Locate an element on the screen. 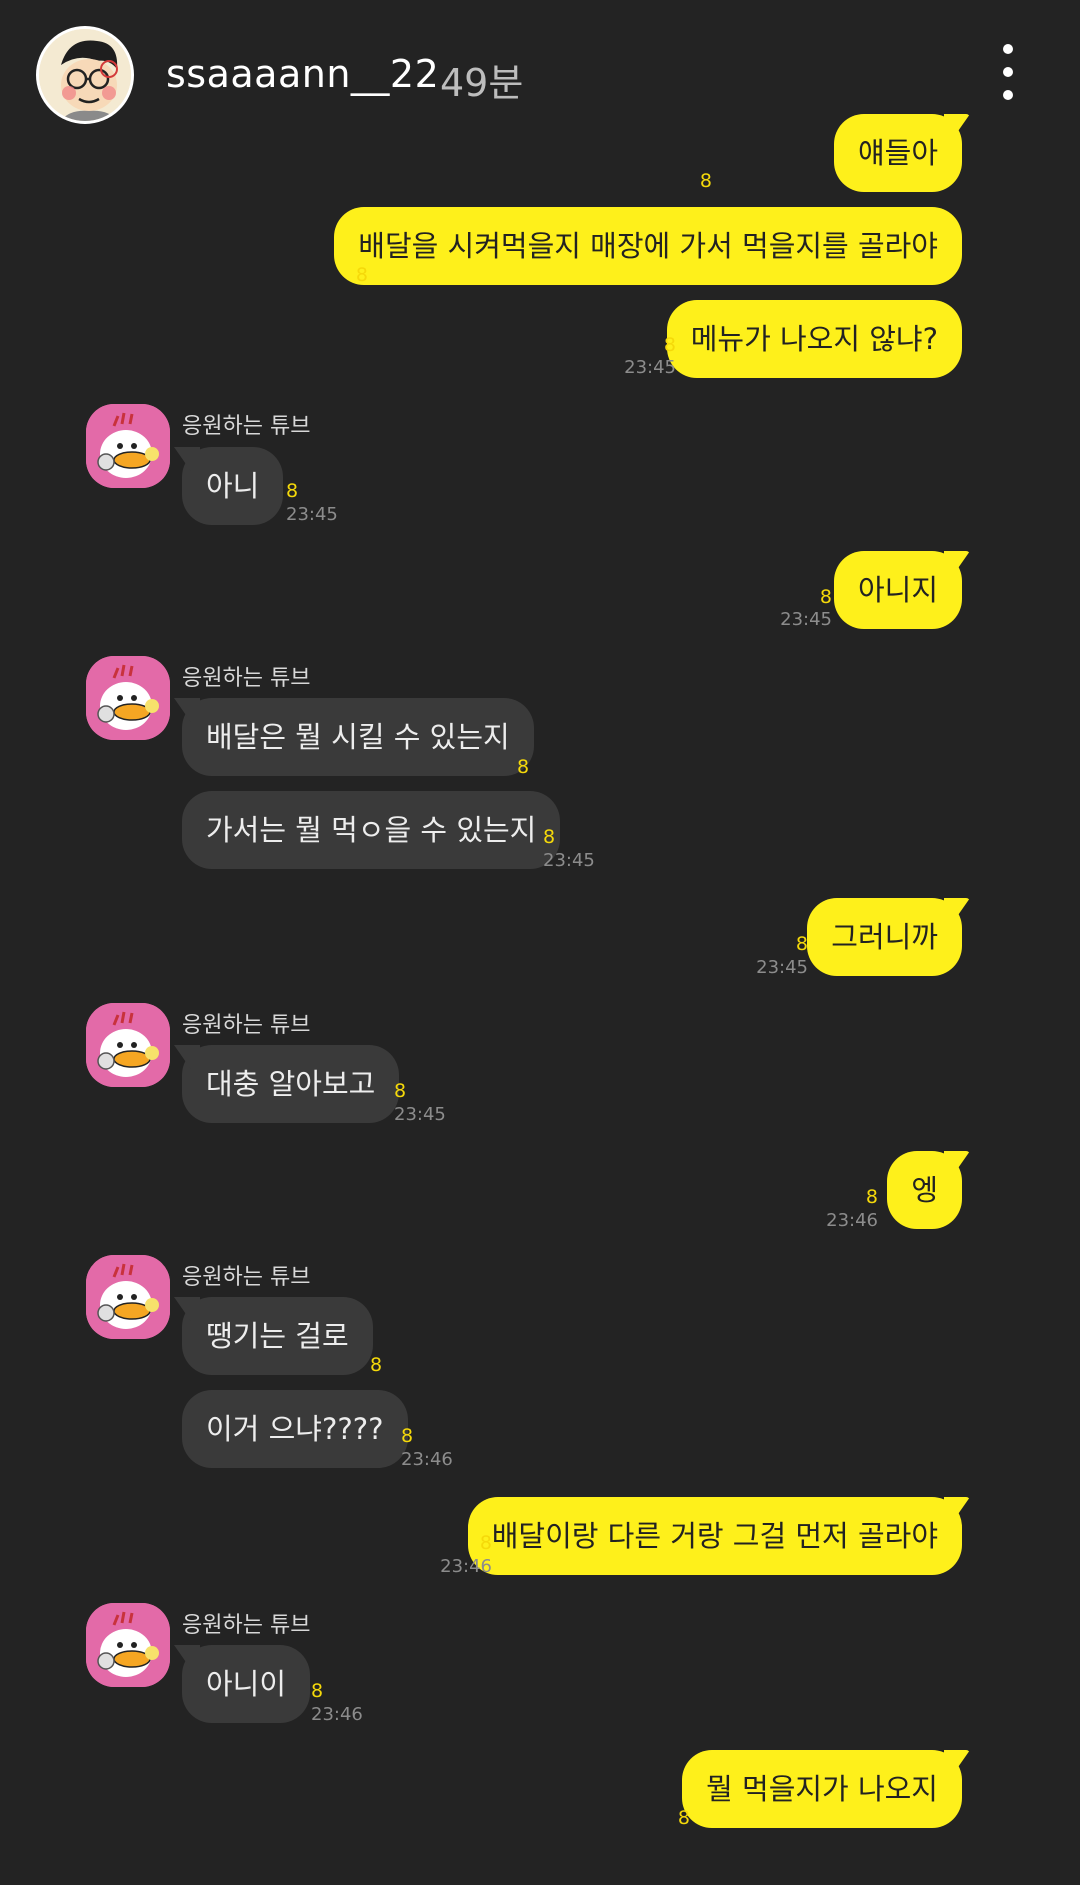 This screenshot has width=1080, height=1885. friend-message-bubble: 아니이 is located at coordinates (246, 1684).